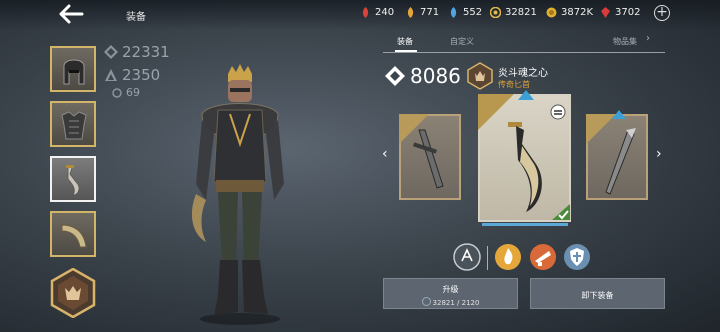 This screenshot has height=332, width=720. I want to click on weapon-card-selected, so click(524, 156).